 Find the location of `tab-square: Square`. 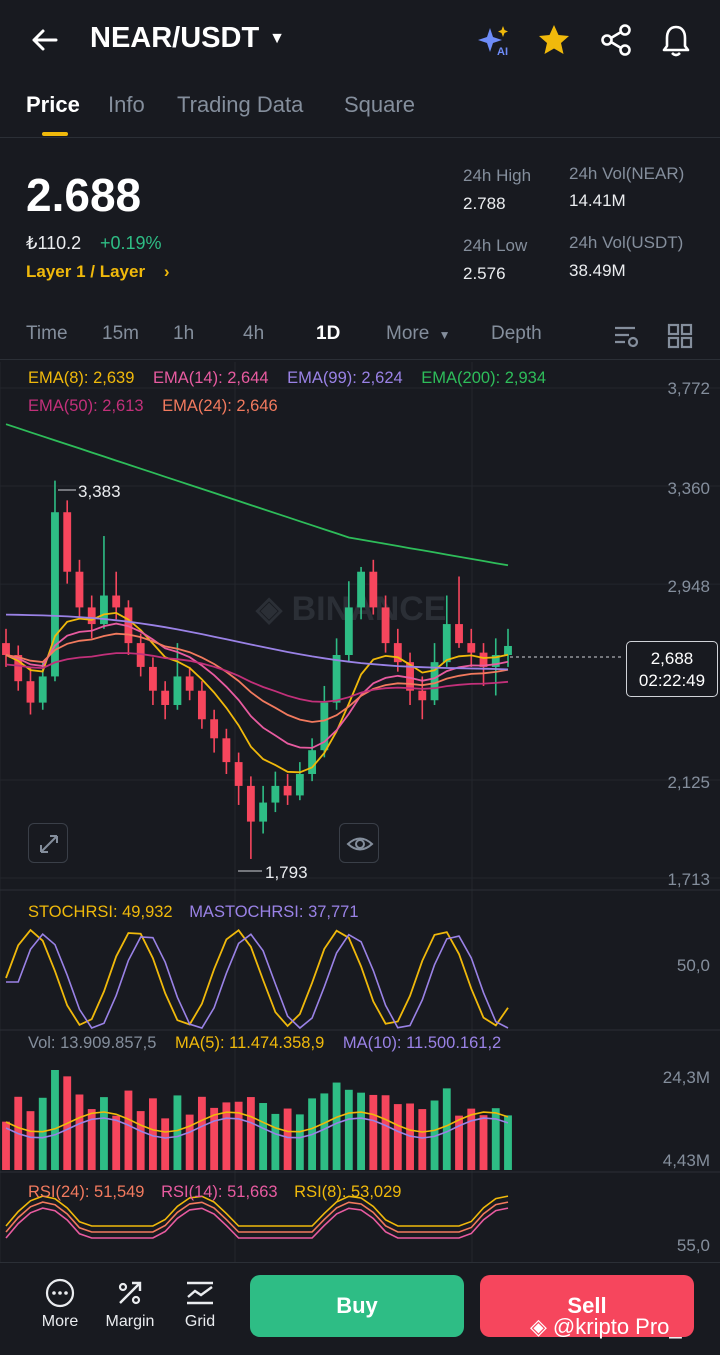

tab-square: Square is located at coordinates (379, 105).